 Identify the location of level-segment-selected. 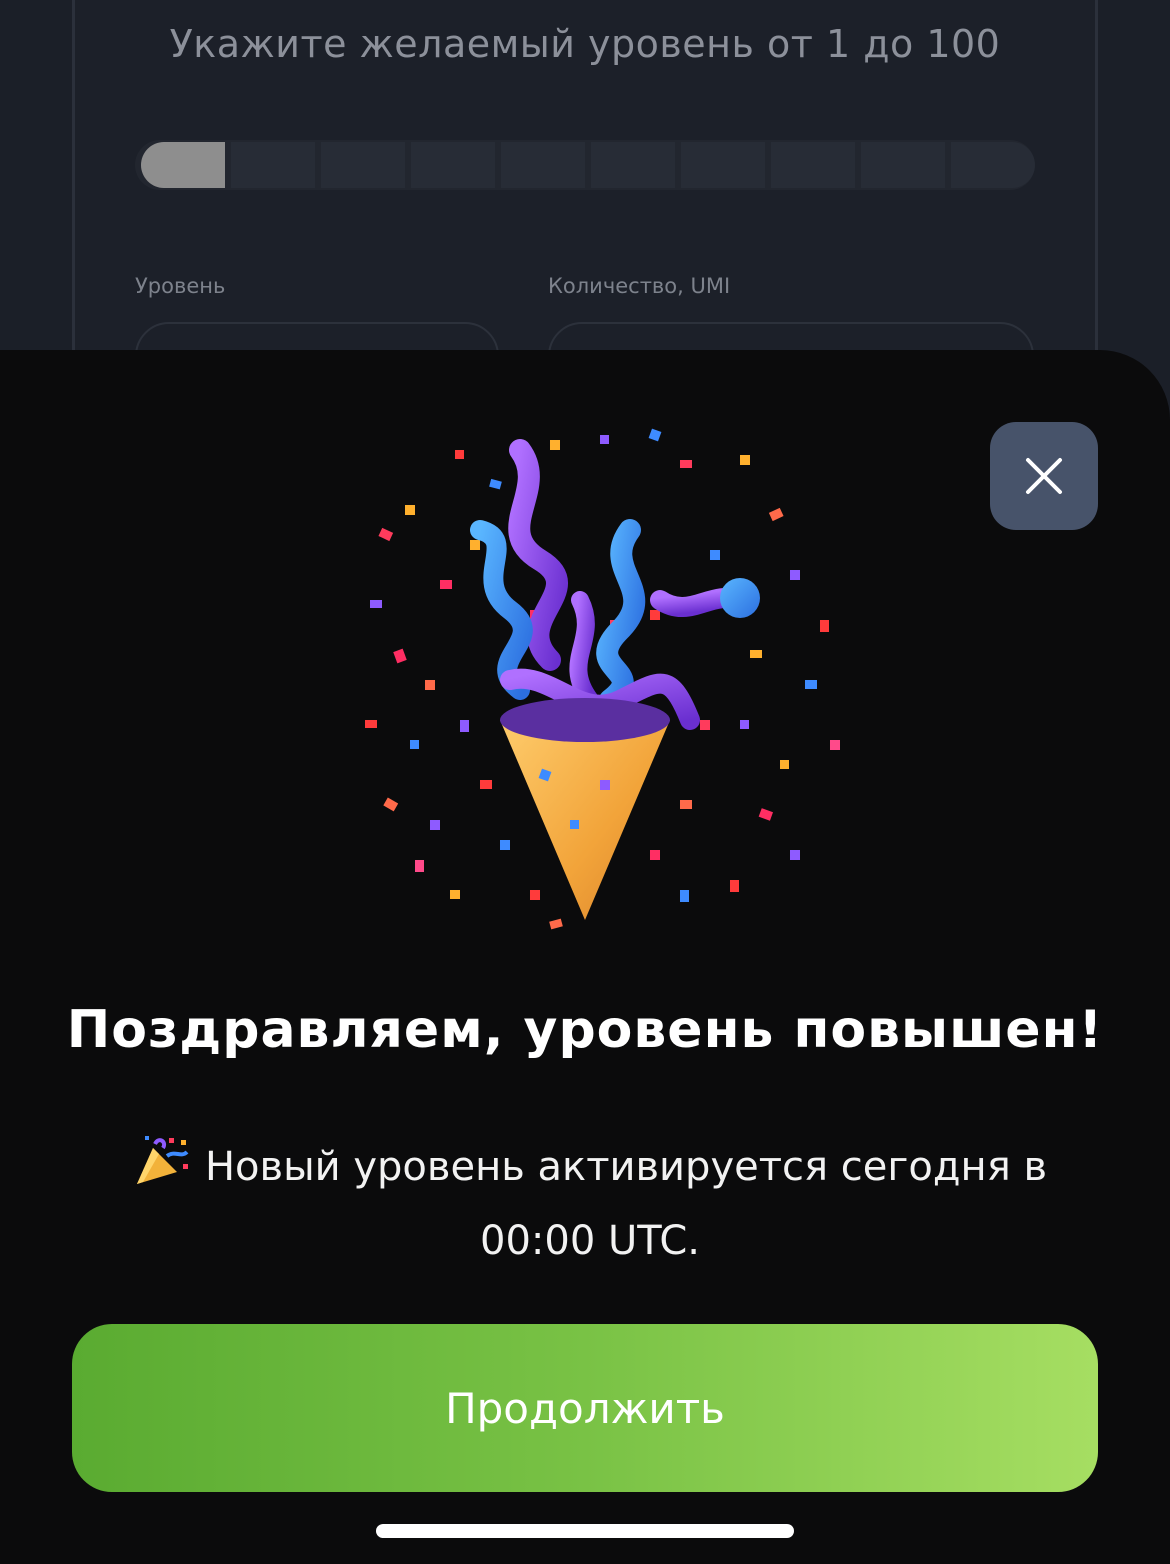
(183, 165).